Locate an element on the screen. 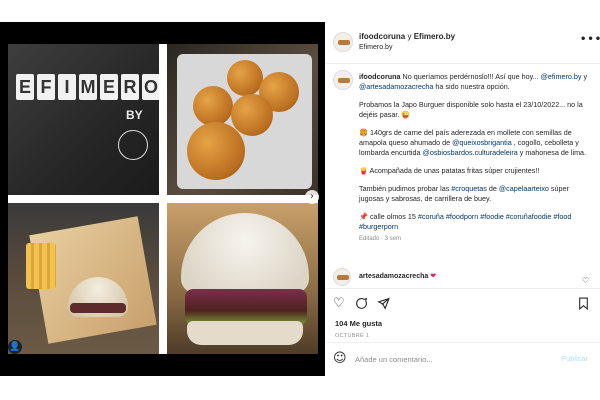 The height and width of the screenshot is (400, 600). comment-icon is located at coordinates (361, 305).